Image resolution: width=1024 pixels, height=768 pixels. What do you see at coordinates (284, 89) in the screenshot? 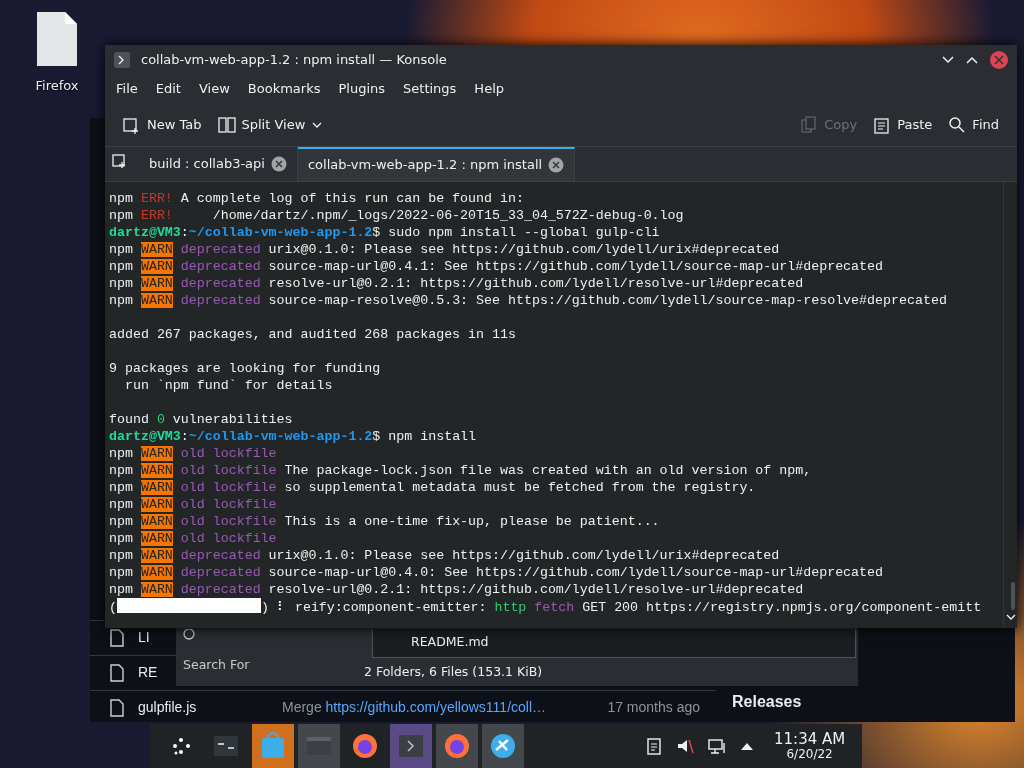
I see `menu-item: Bookmarks` at bounding box center [284, 89].